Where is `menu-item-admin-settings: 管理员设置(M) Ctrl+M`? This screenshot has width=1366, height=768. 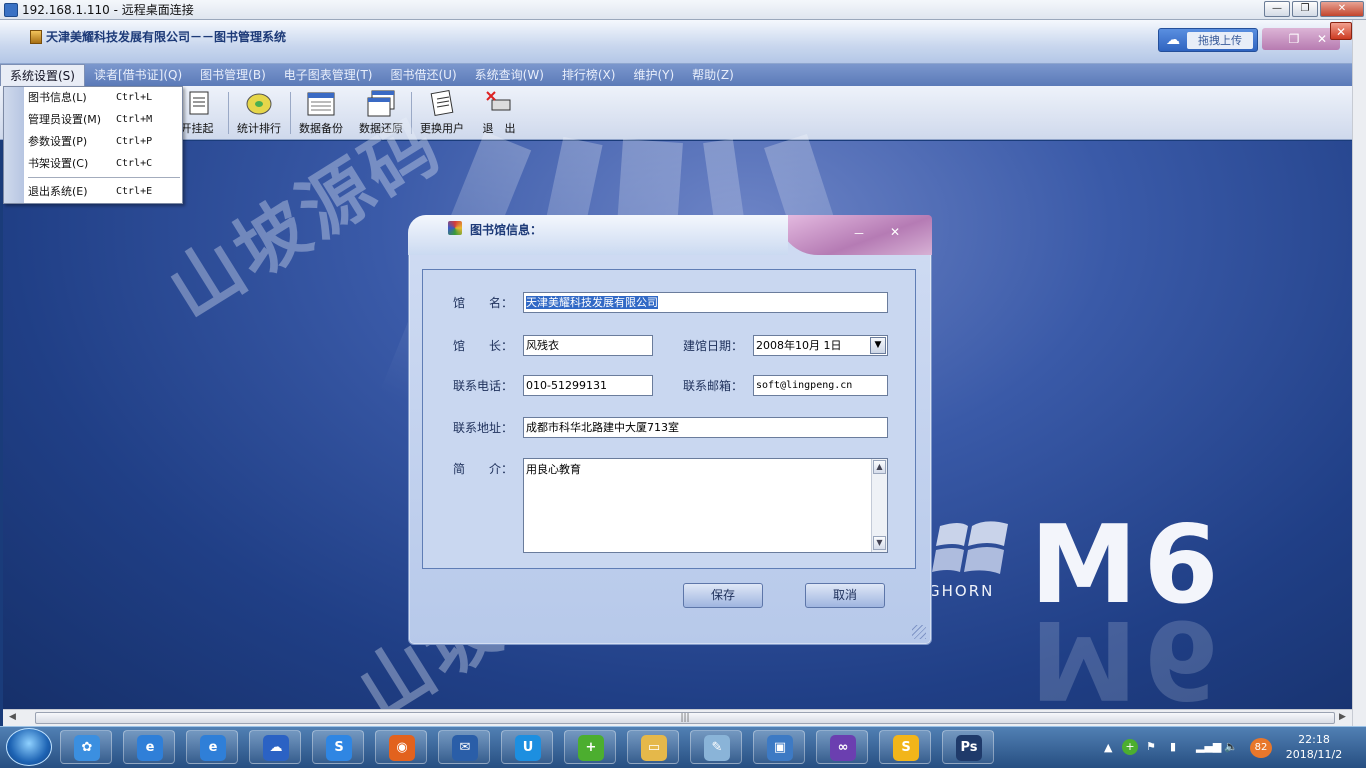
menu-item-admin-settings: 管理员设置(M) Ctrl+M is located at coordinates (104, 120).